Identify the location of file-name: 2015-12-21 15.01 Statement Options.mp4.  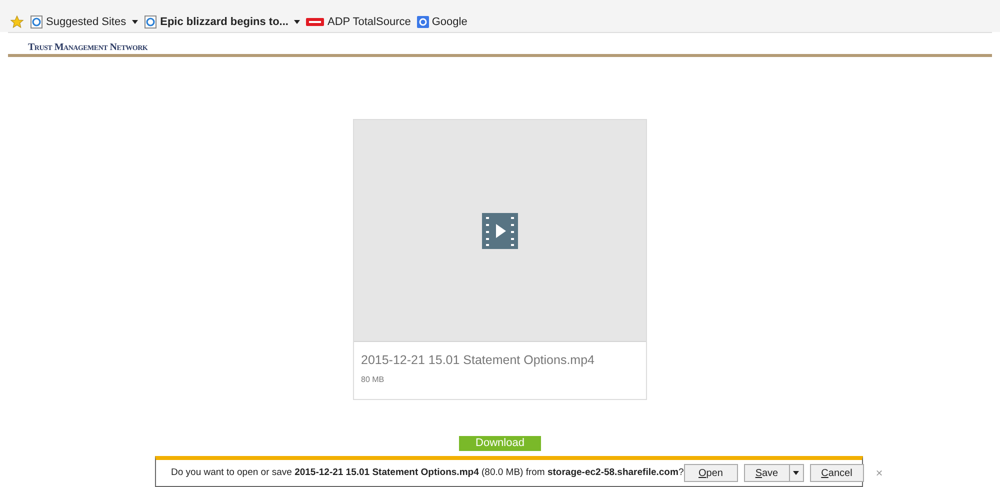
(478, 360).